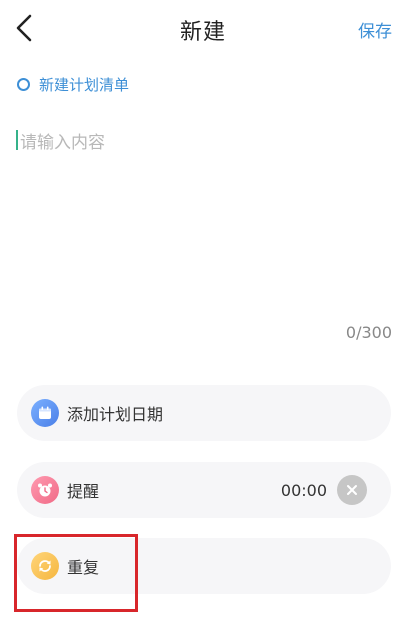 This screenshot has width=406, height=632. What do you see at coordinates (62, 143) in the screenshot?
I see `content-placeholder: 请输入内容` at bounding box center [62, 143].